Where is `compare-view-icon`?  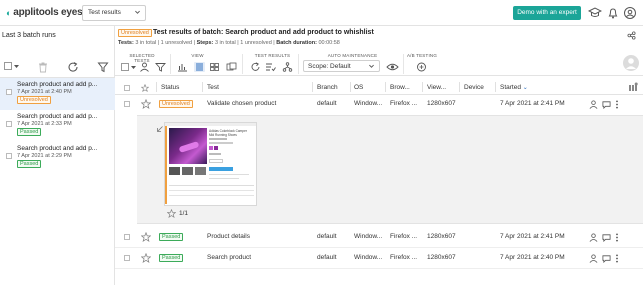
compare-view-icon is located at coordinates (231, 67).